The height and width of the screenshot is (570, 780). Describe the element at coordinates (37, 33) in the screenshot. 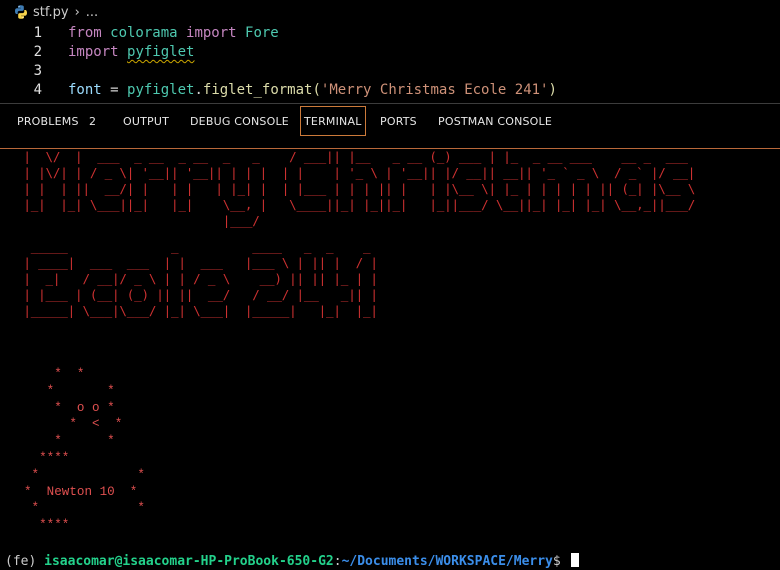

I see `line-number: 1` at that location.